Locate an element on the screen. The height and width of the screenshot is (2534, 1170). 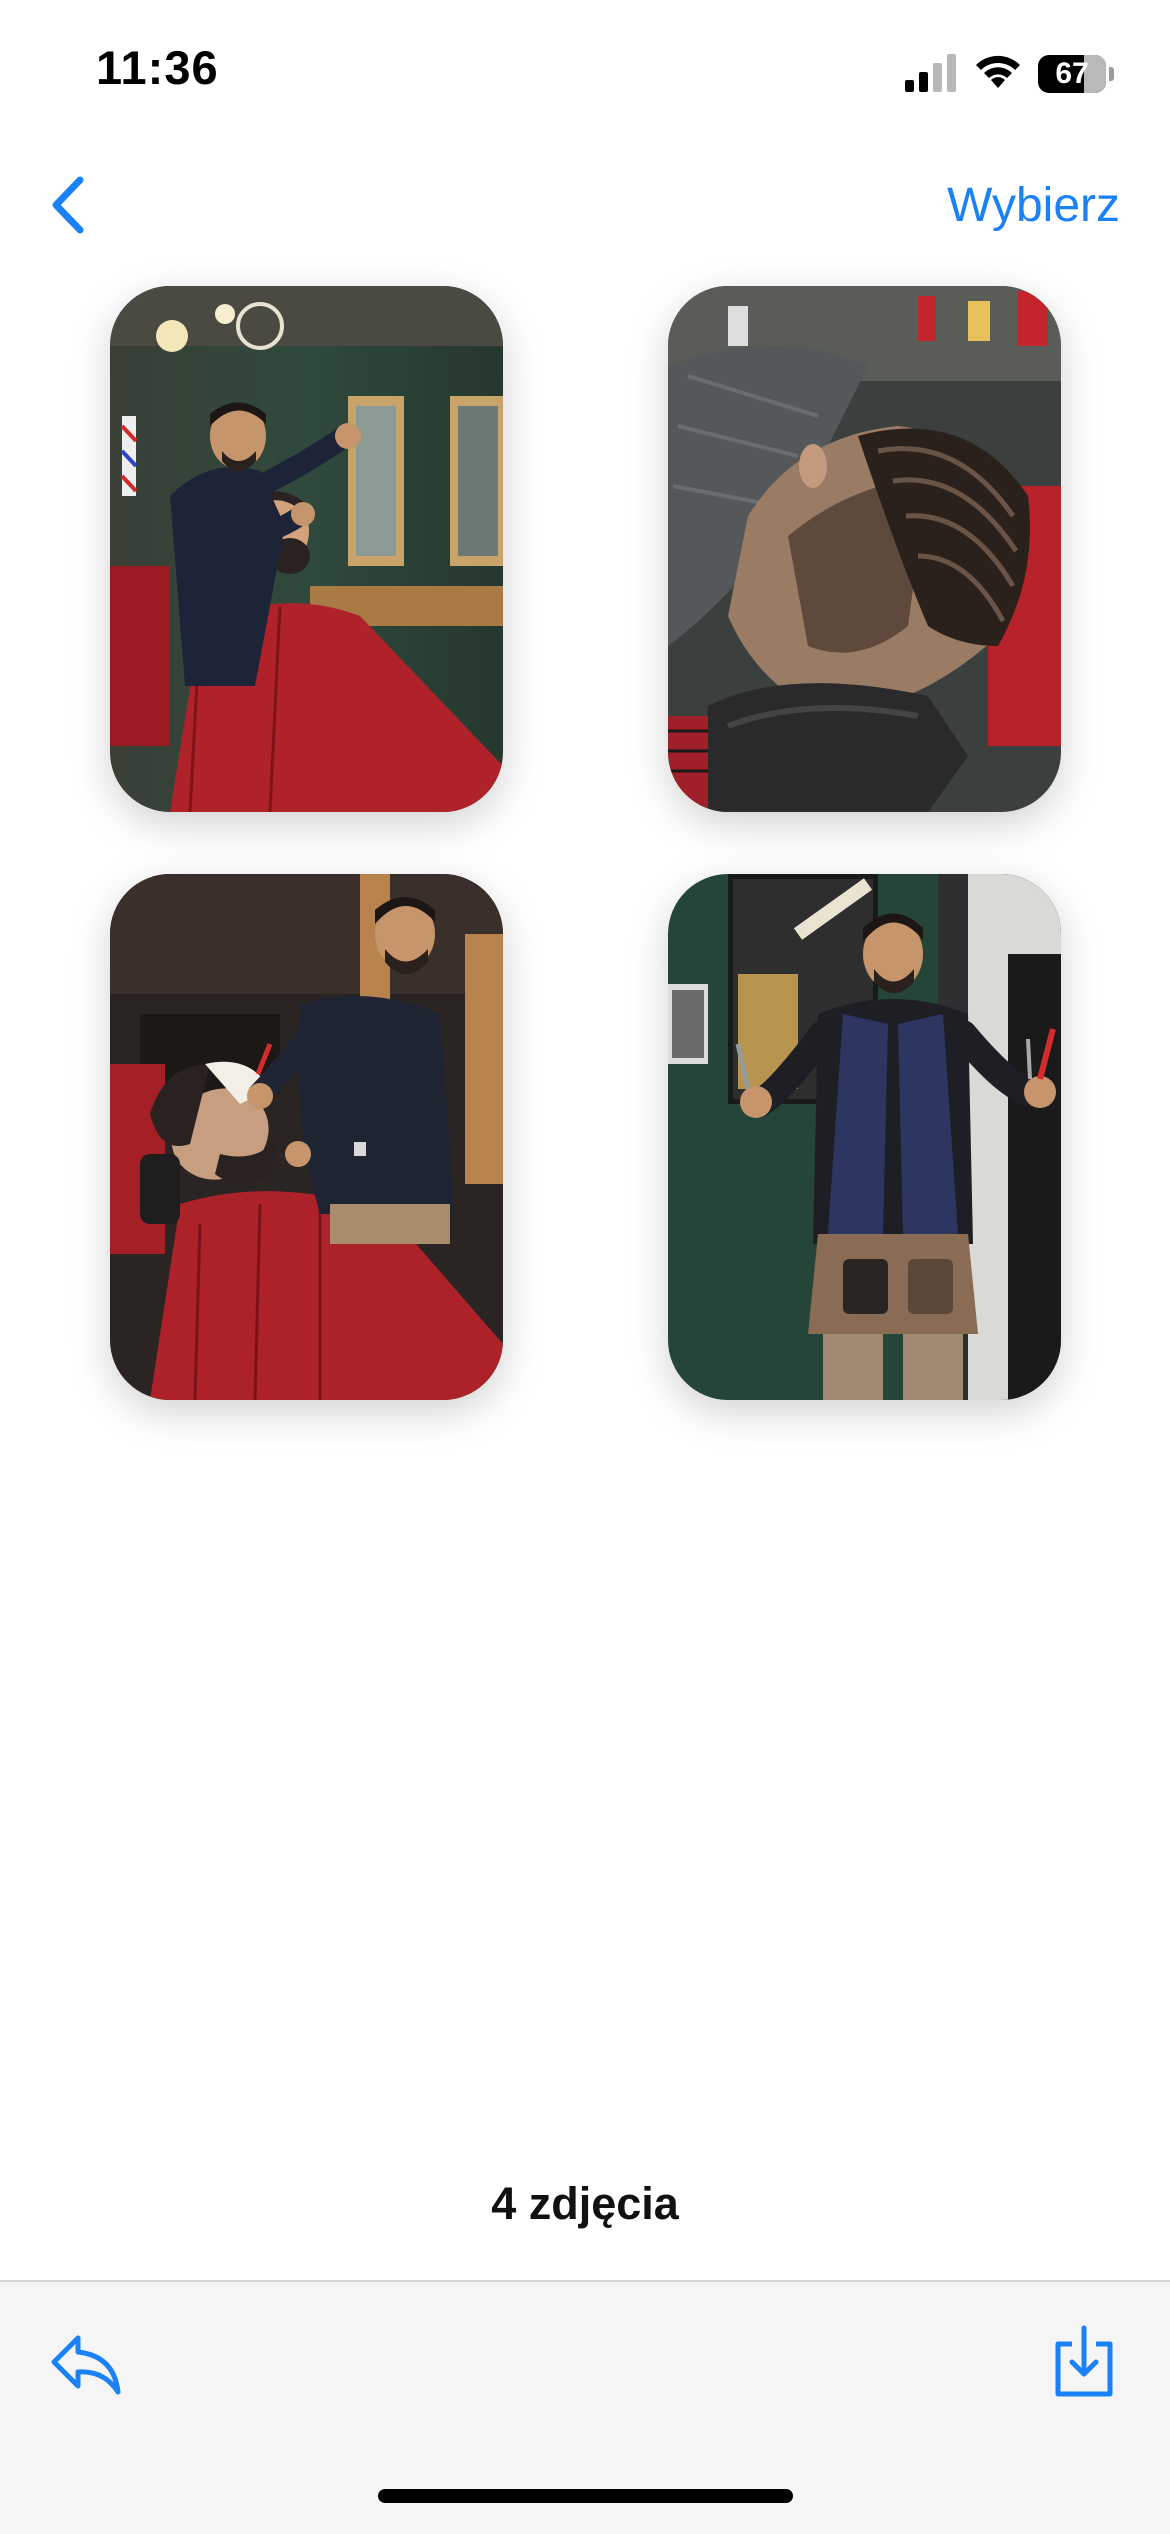
status-bar: 11:36 67 is located at coordinates (585, 70).